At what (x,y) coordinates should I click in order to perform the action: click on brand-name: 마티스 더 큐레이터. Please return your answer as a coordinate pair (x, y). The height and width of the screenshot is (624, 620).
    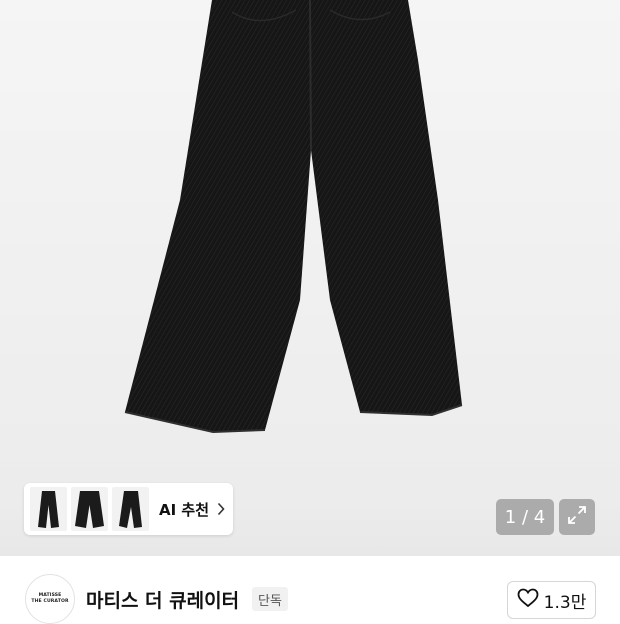
    Looking at the image, I should click on (162, 599).